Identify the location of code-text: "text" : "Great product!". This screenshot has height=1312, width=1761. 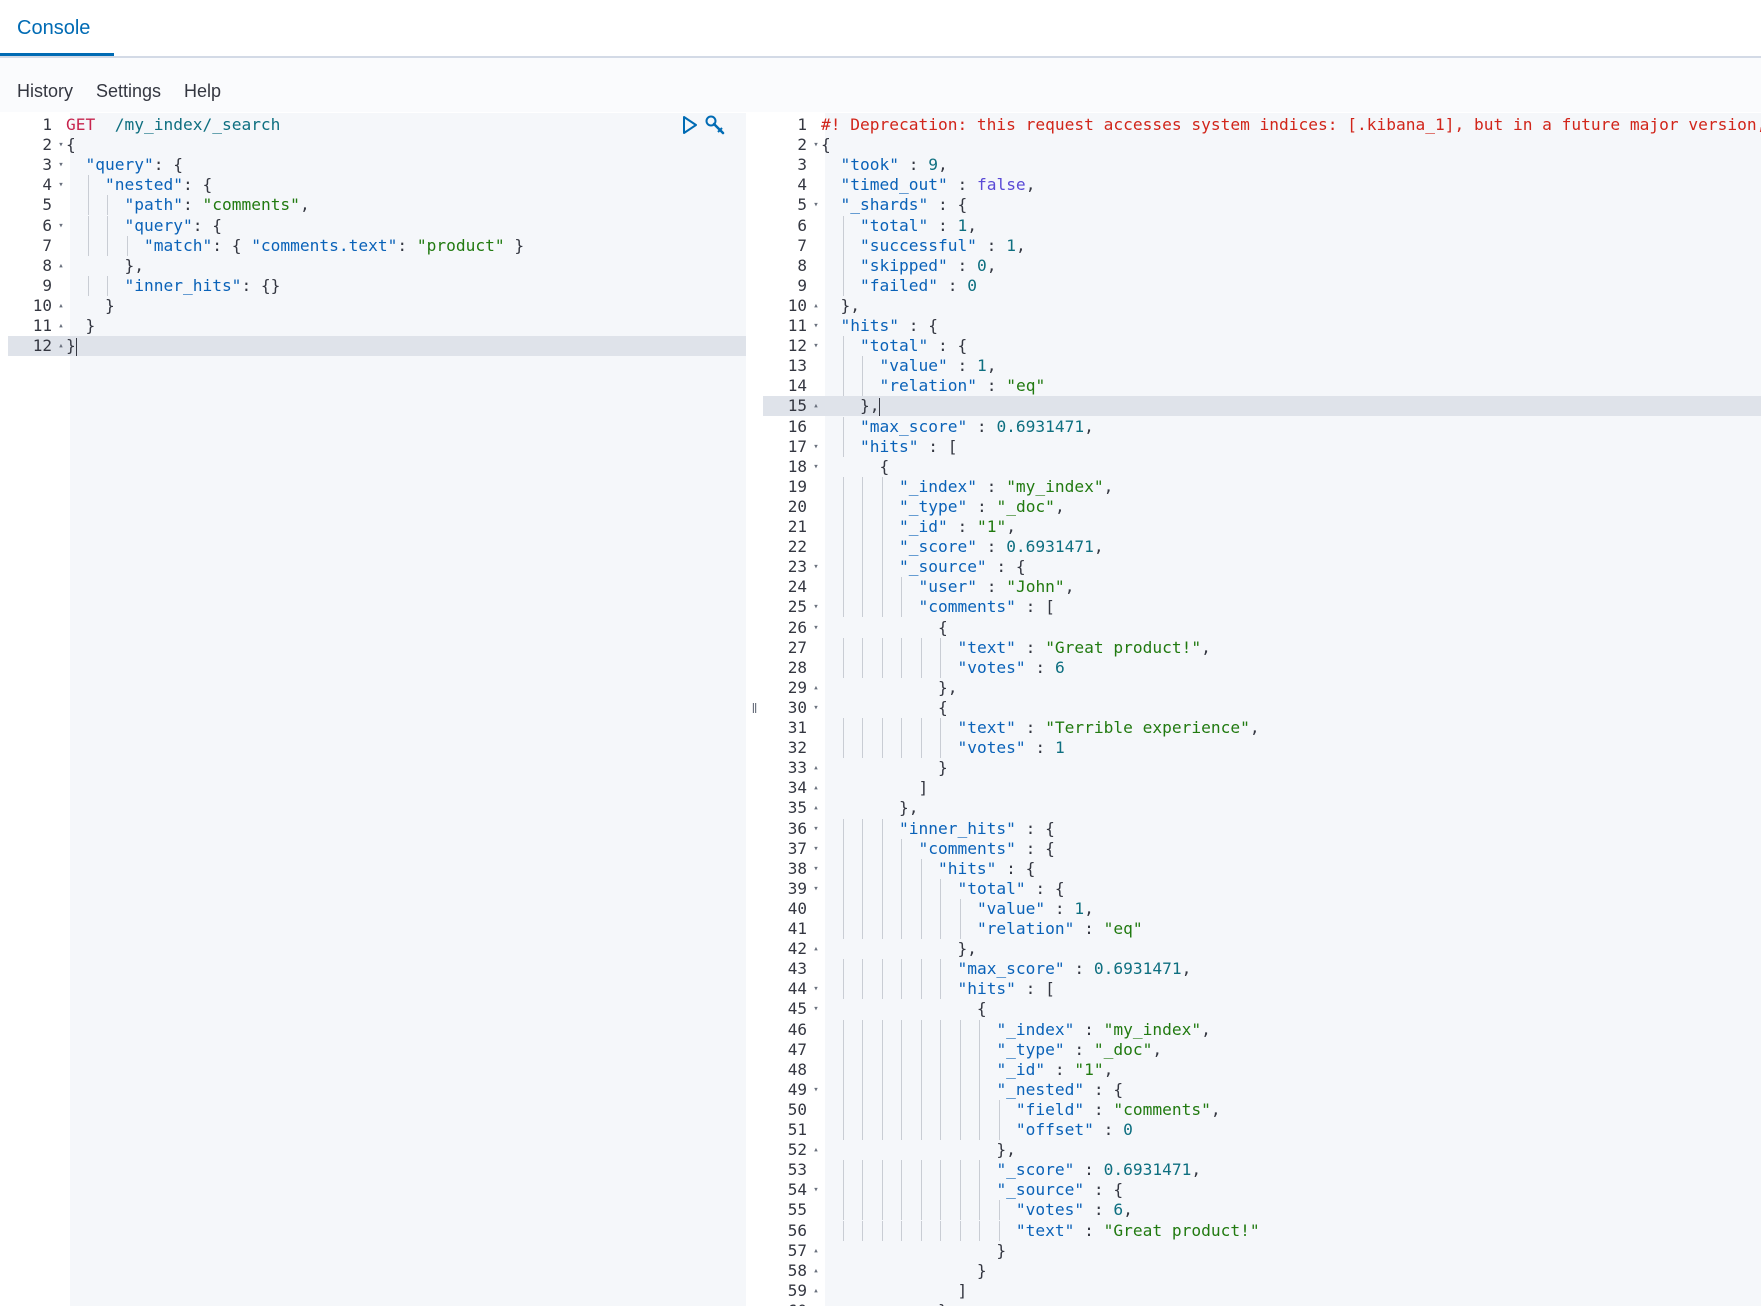
(1040, 1231).